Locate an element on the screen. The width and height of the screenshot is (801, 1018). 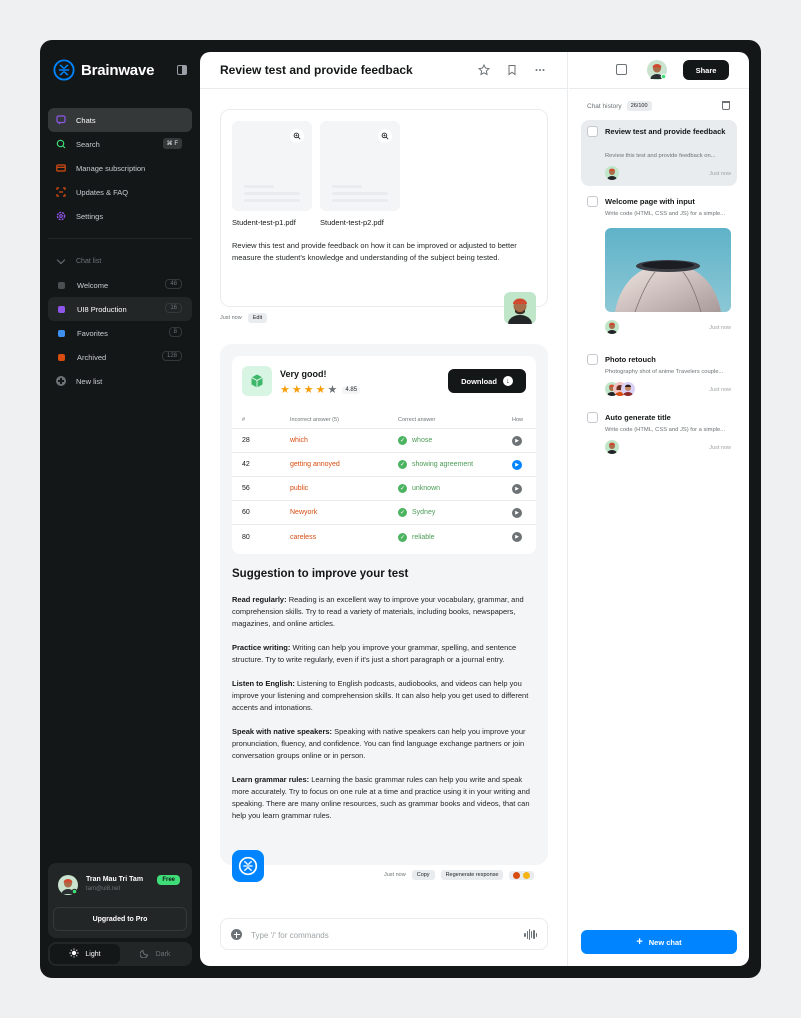
user-email: tam@ui8.net is located at coordinates (103, 889).